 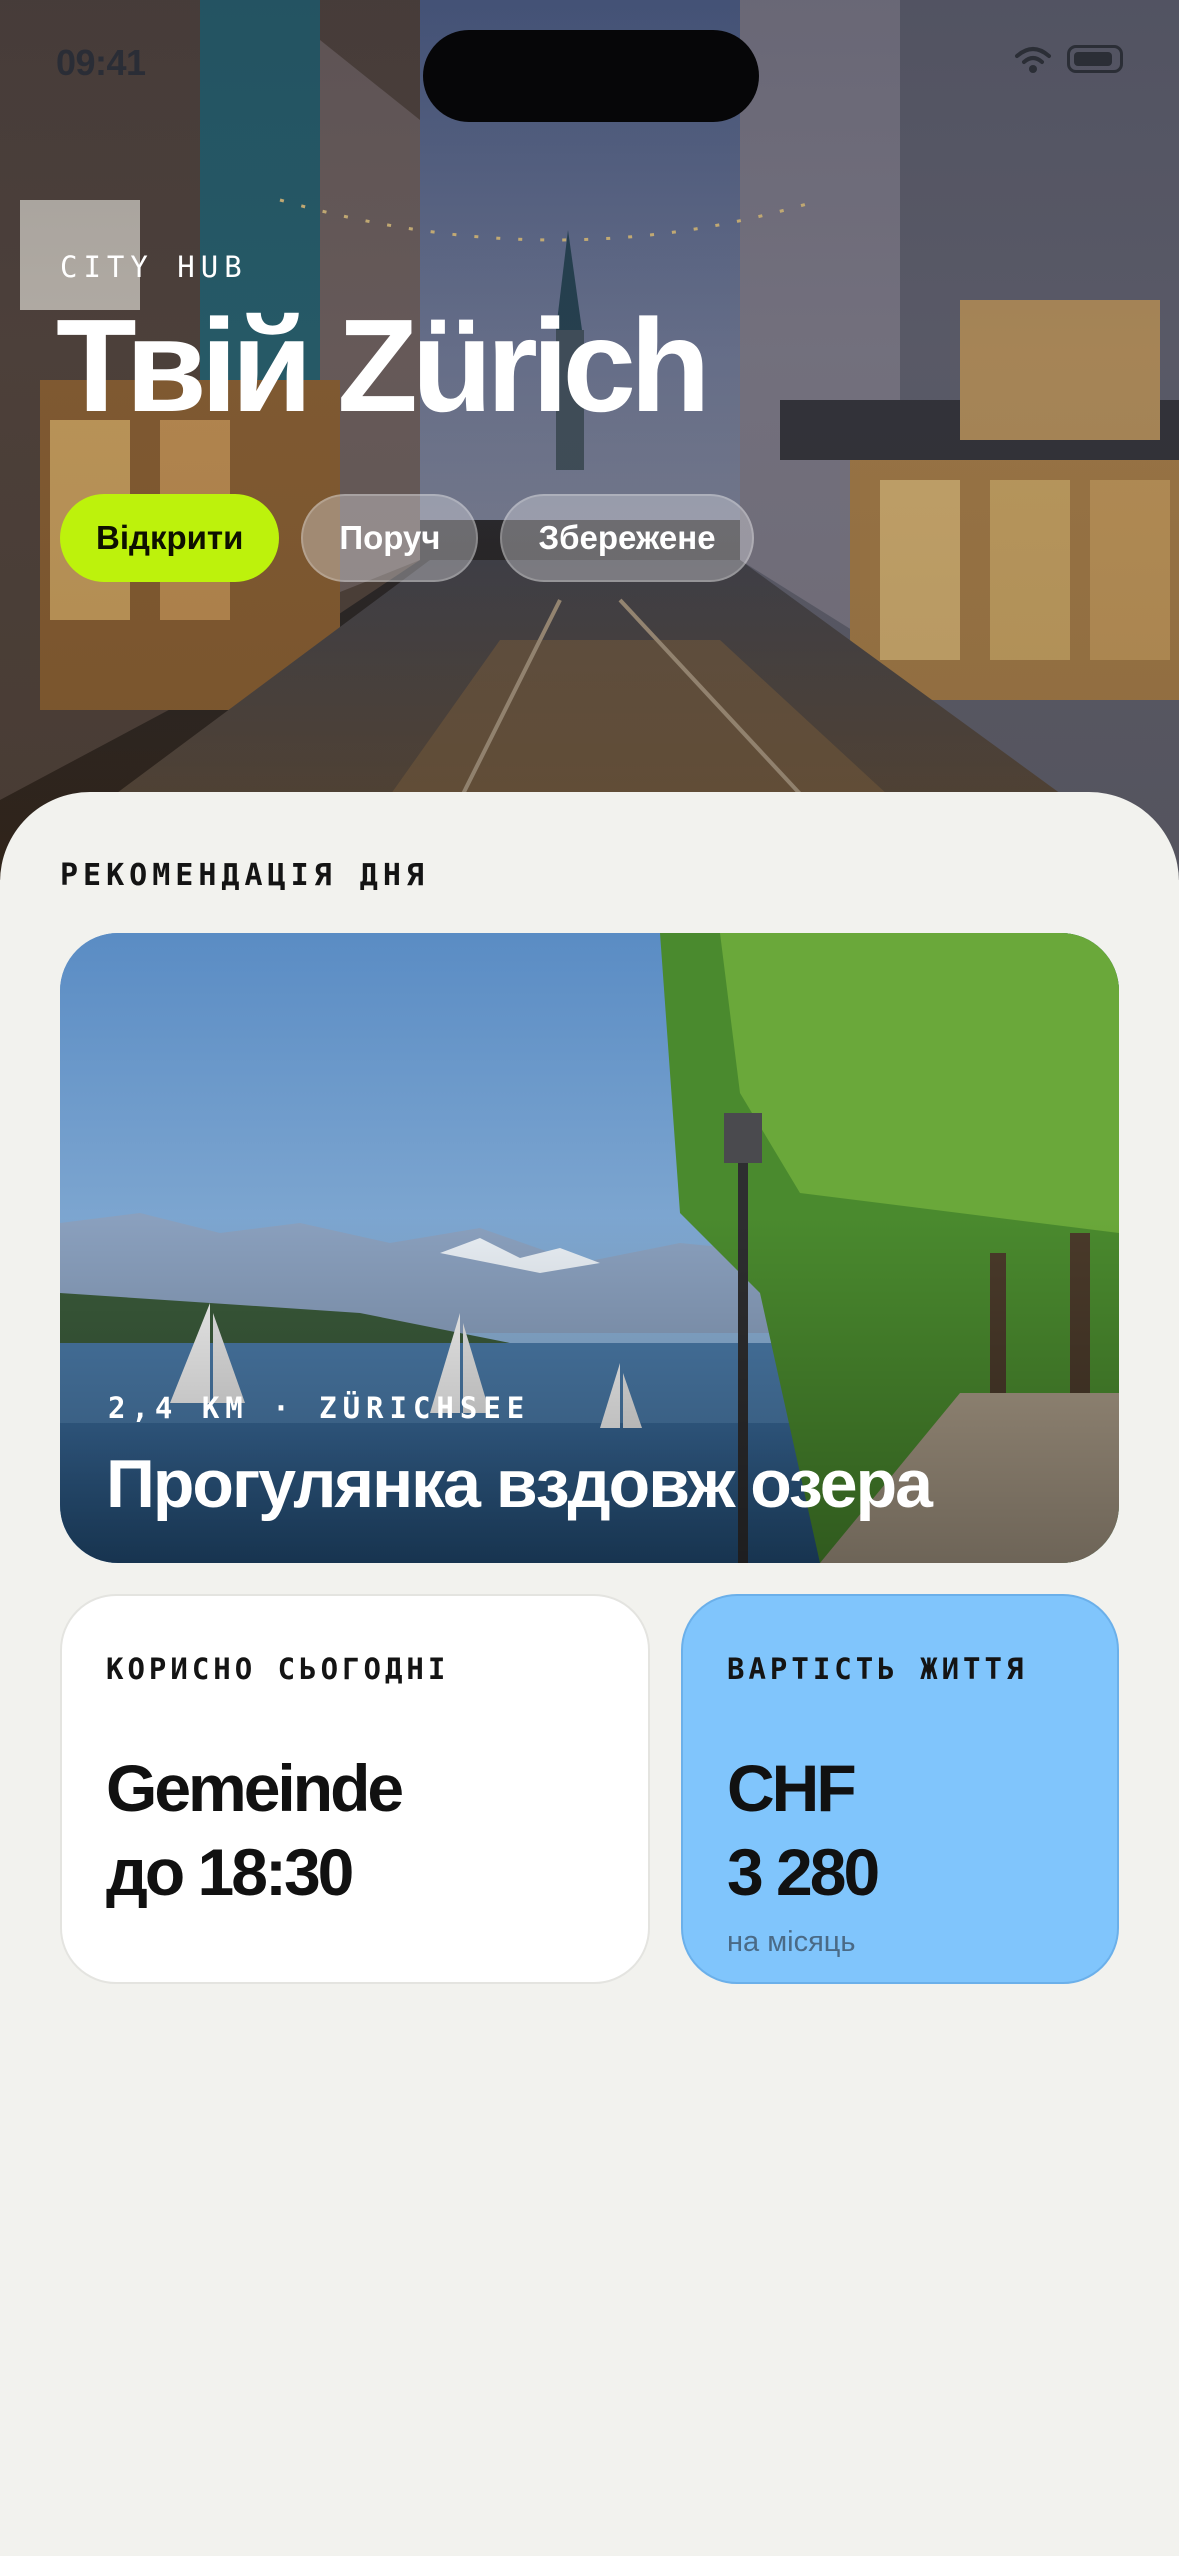 I want to click on hero-eyebrow: CITY HUB, so click(x=154, y=267).